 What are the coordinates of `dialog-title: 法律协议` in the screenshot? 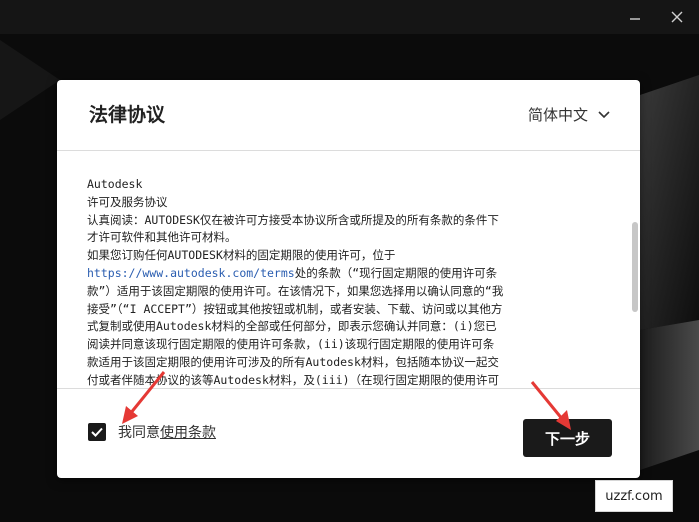 It's located at (127, 115).